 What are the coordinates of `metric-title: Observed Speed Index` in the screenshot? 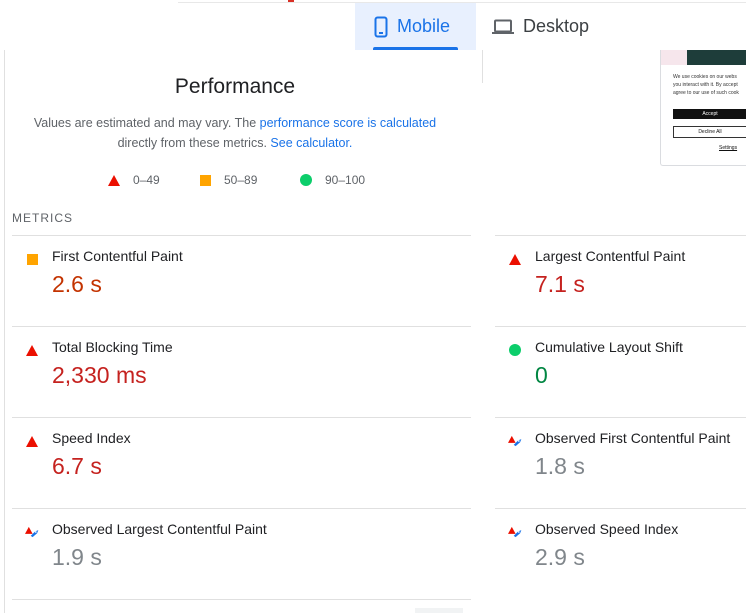 It's located at (607, 529).